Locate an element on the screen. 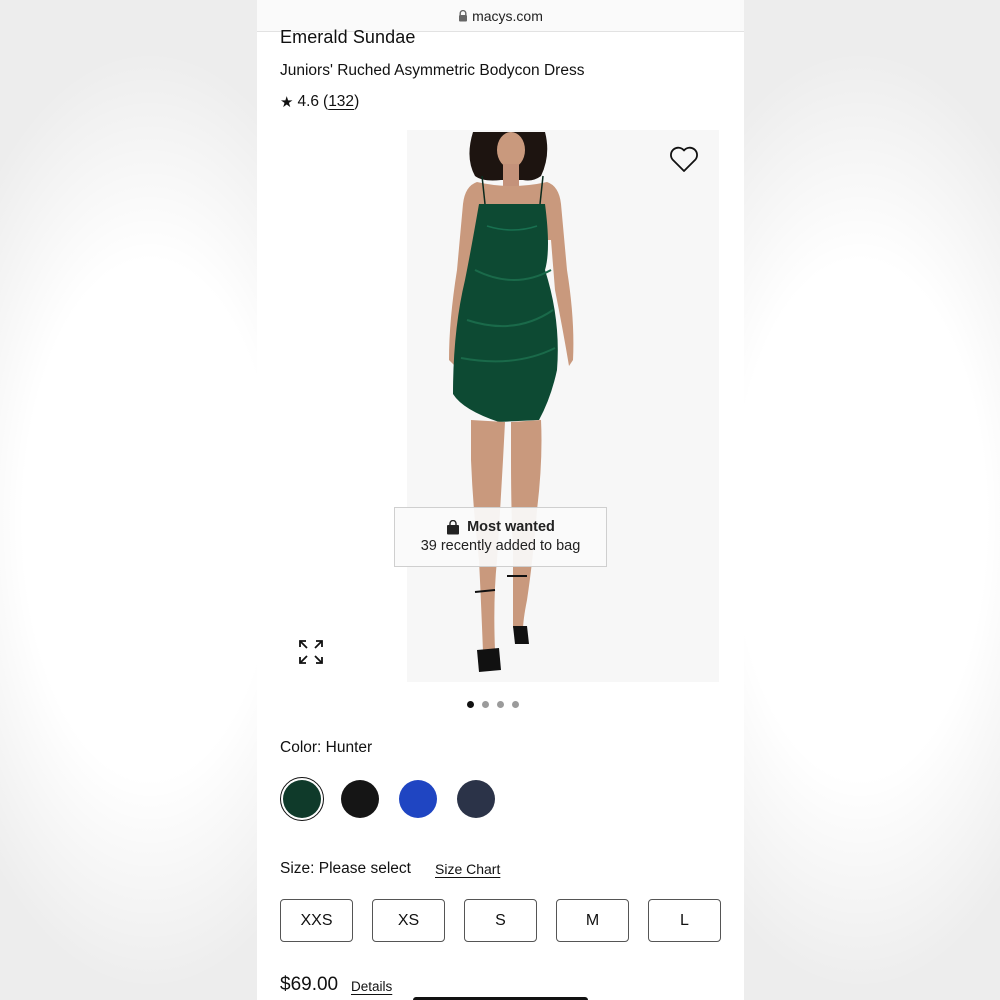 The image size is (1000, 1000). product-rating: ★ 4.6 (132) is located at coordinates (319, 102).